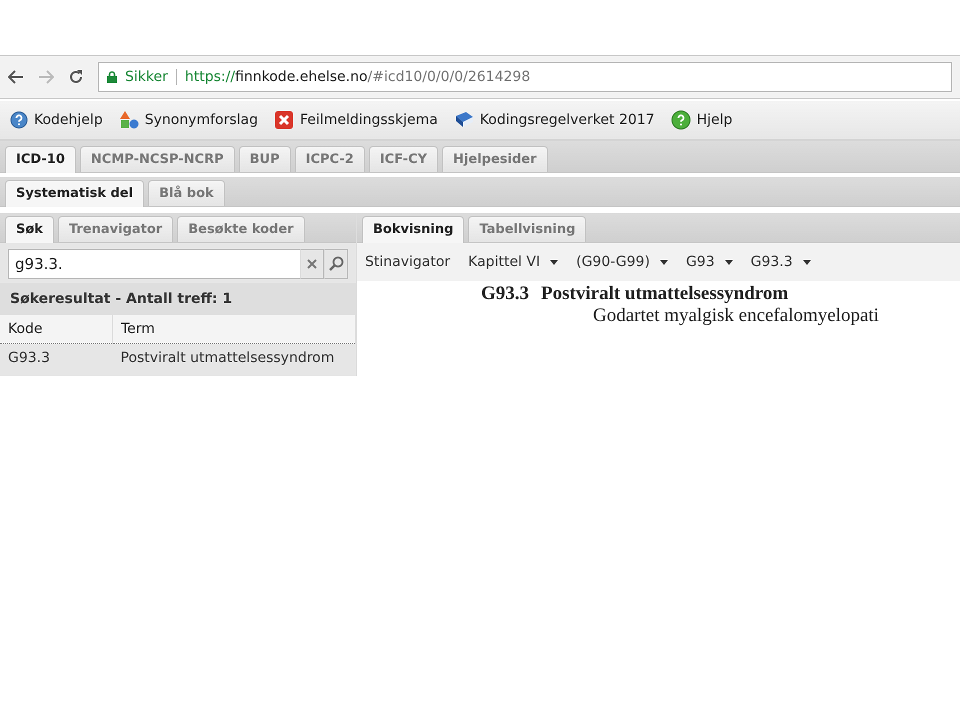 This screenshot has height=720, width=960. Describe the element at coordinates (464, 120) in the screenshot. I see `book-icon` at that location.